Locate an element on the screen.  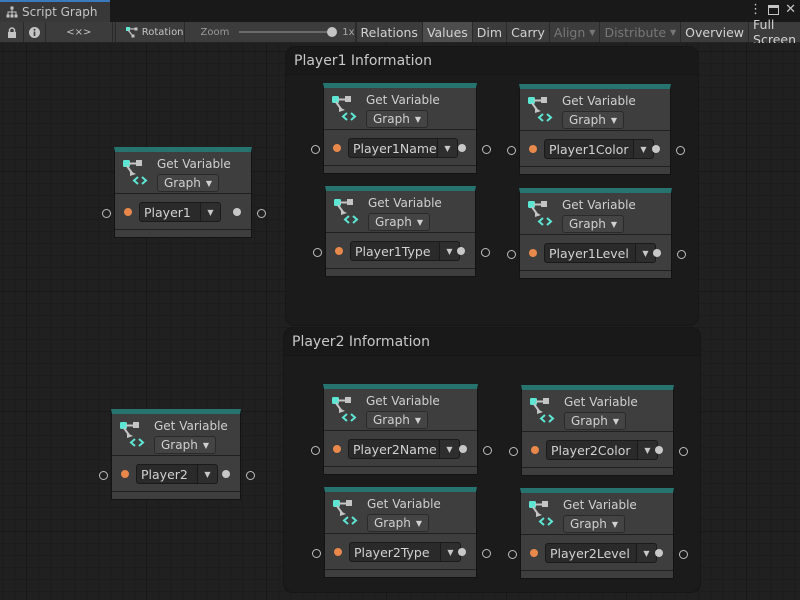
info-button is located at coordinates (35, 32).